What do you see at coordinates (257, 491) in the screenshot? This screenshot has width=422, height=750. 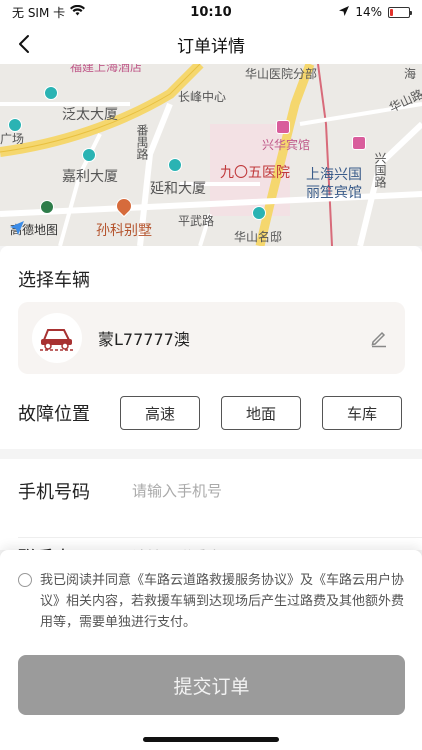 I see `phone-input` at bounding box center [257, 491].